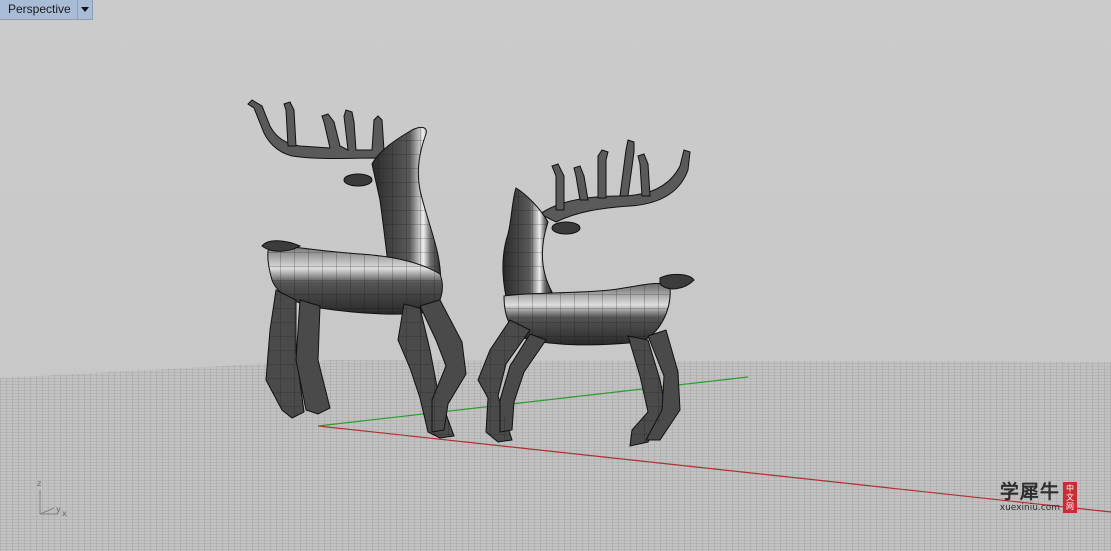 This screenshot has height=551, width=1111. I want to click on viewport-title-tab: Perspective, so click(46, 10).